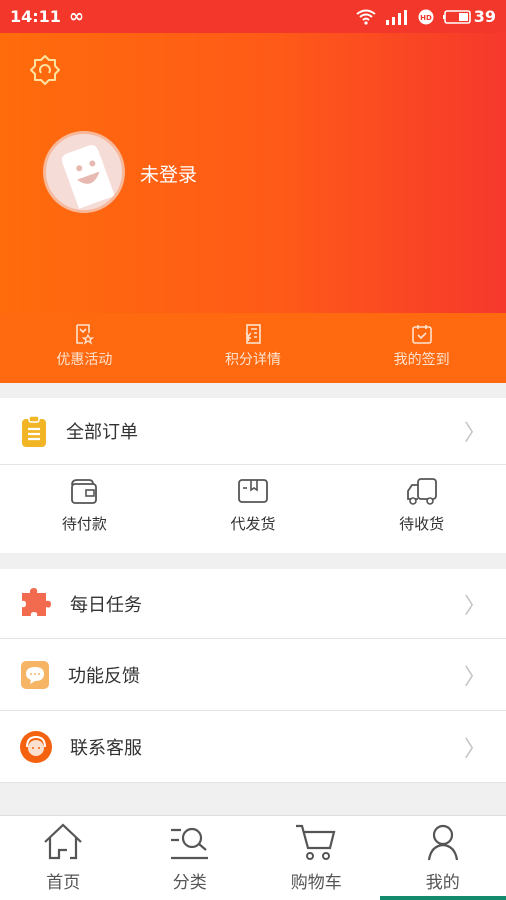 The image size is (506, 900). I want to click on quick-link-points: 积分详情, so click(253, 348).